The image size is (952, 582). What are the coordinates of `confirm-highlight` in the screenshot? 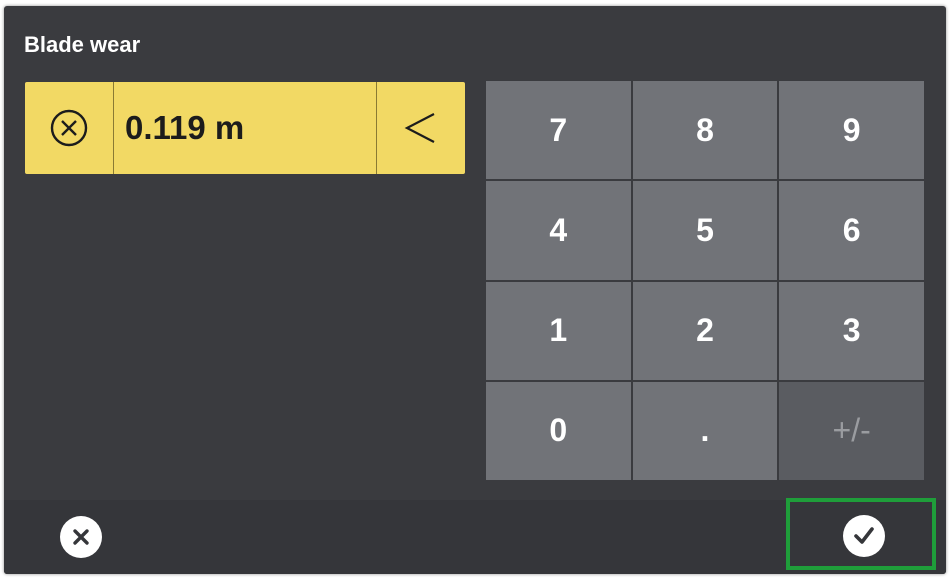 It's located at (861, 534).